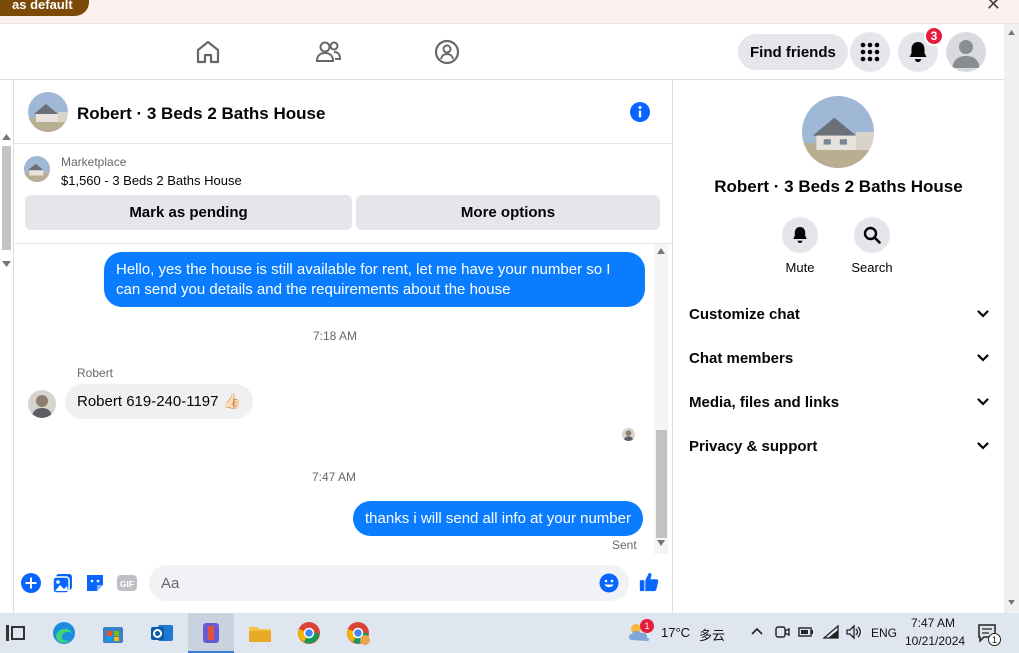 The height and width of the screenshot is (653, 1019). I want to click on chrome-profile-icon, so click(358, 633).